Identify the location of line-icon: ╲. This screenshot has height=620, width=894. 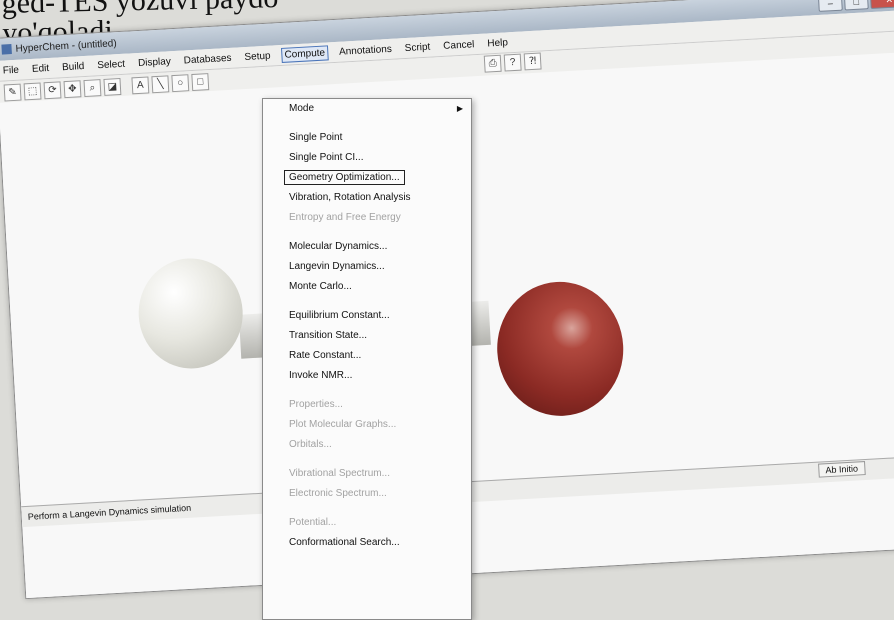
(160, 83).